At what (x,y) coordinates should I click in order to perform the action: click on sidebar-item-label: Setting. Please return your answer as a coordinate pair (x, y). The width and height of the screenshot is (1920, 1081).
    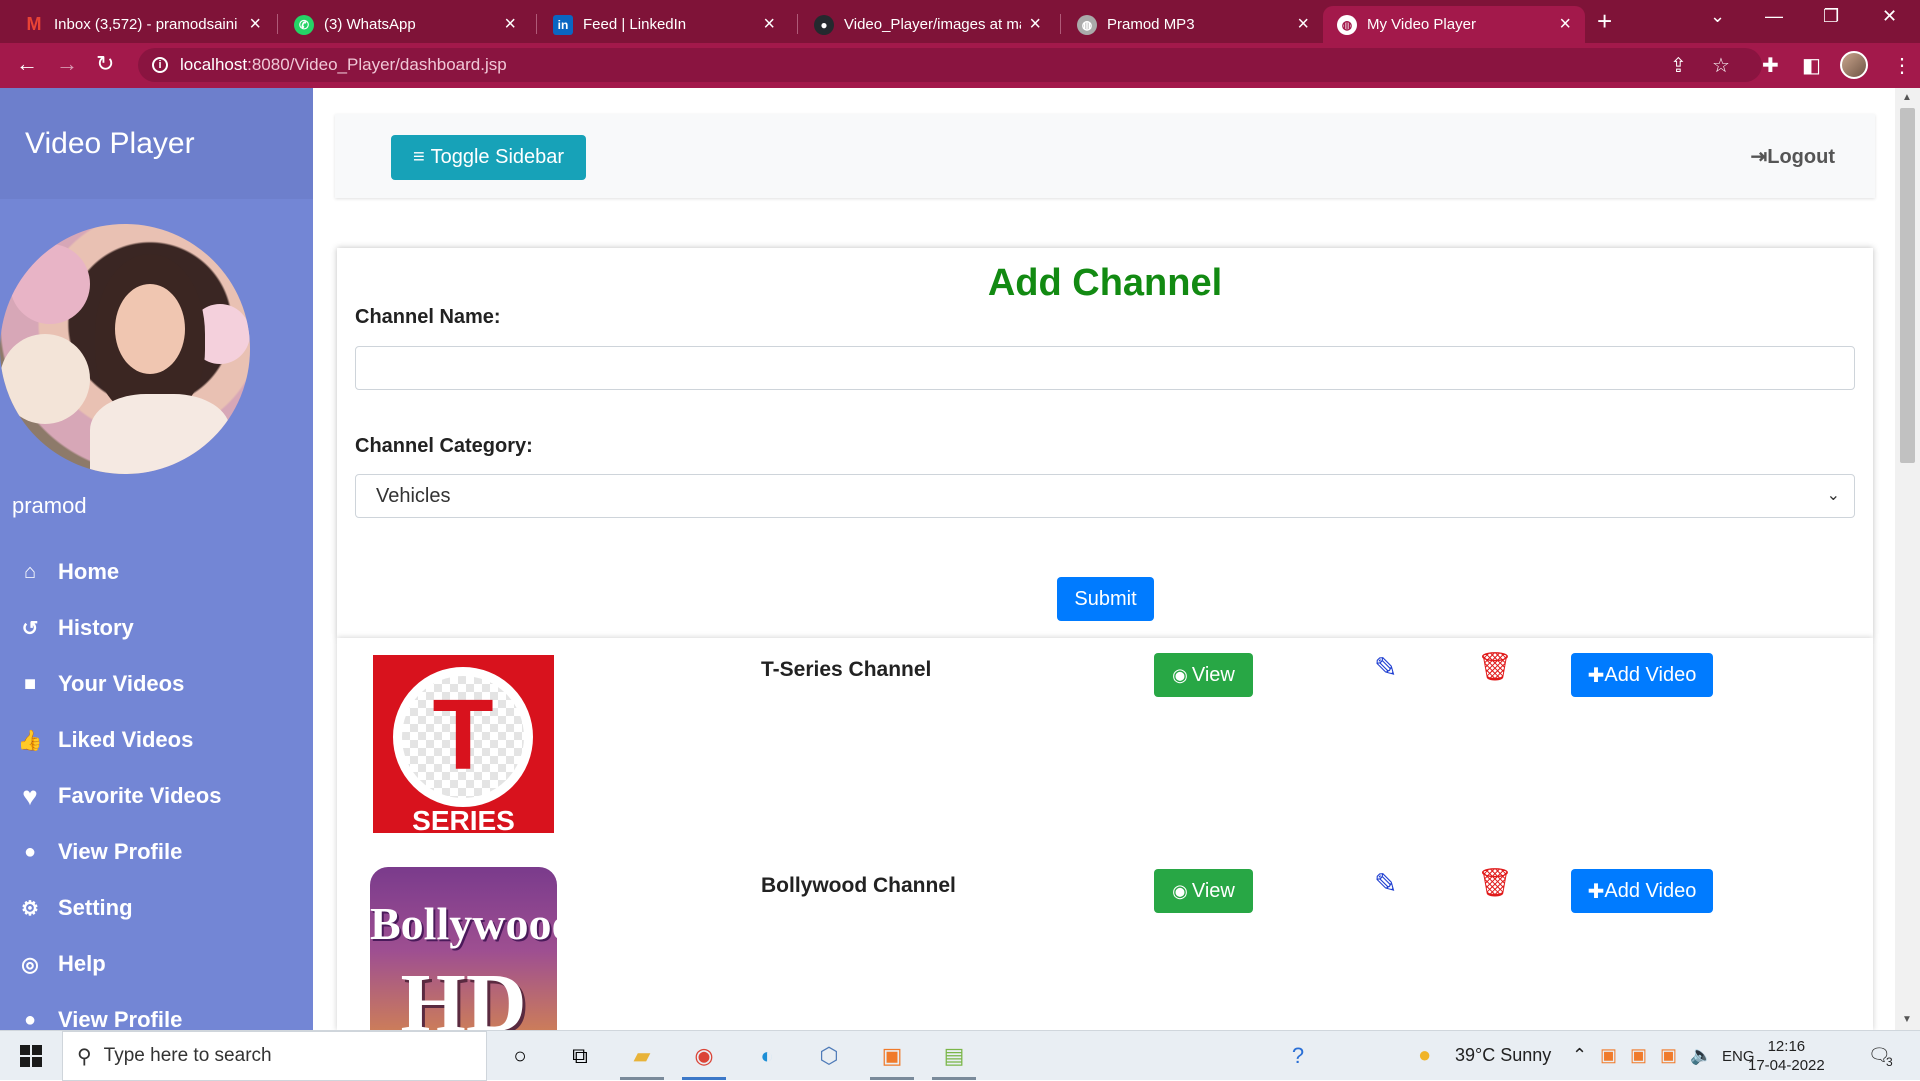
    Looking at the image, I should click on (95, 907).